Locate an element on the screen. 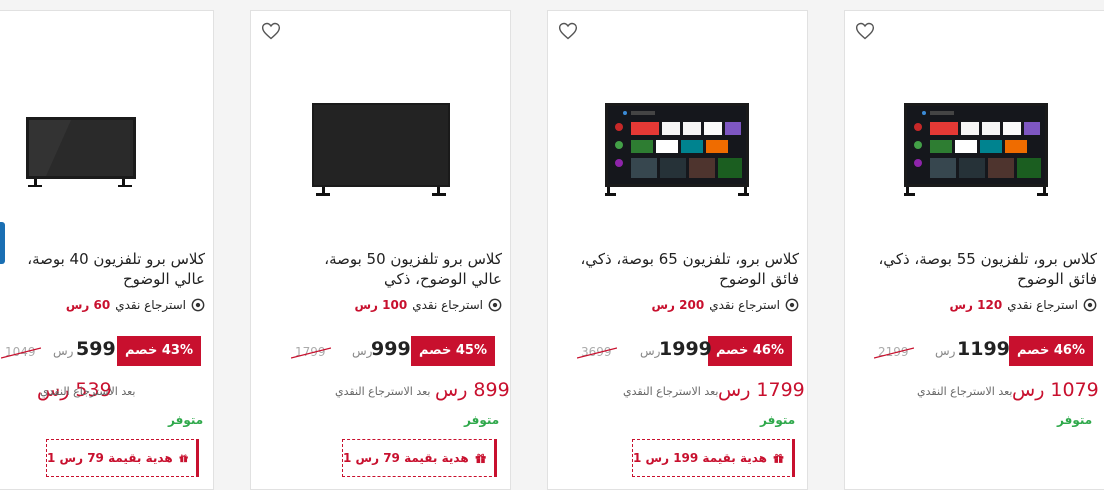  carousel-scroll-tab is located at coordinates (2, 243).